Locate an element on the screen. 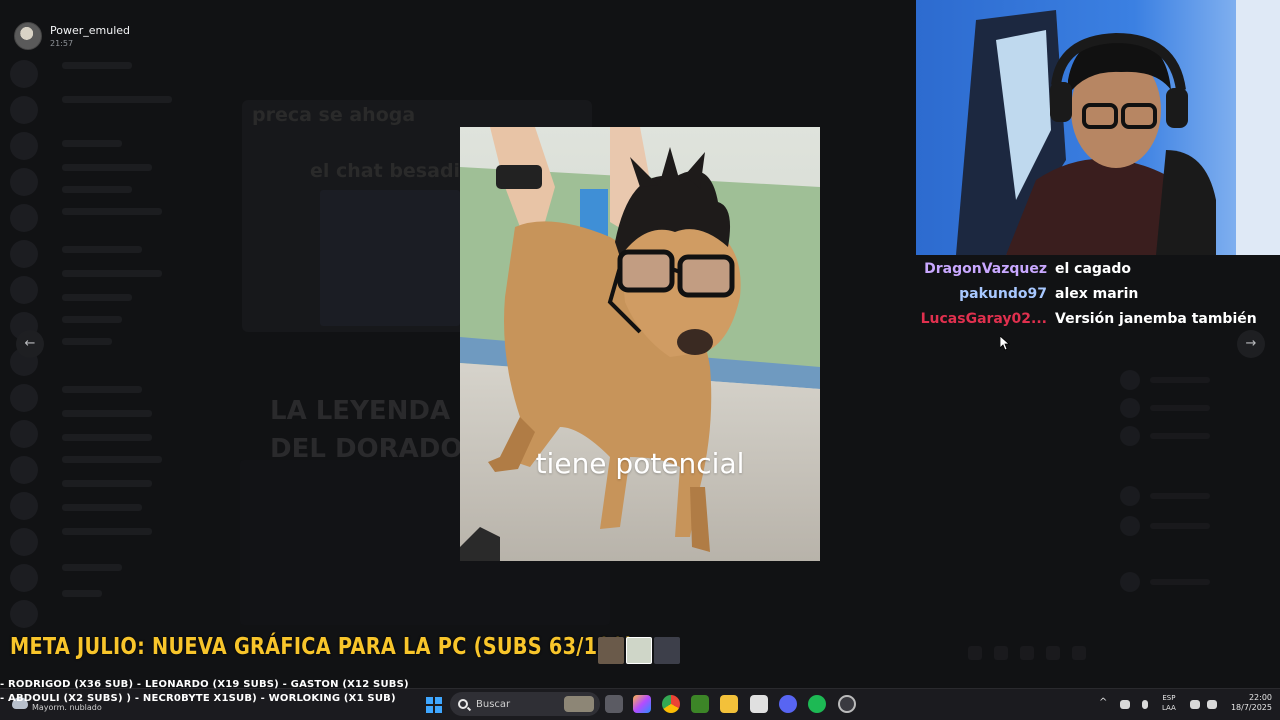 The image size is (1280, 720). search-placeholder: Buscar is located at coordinates (493, 704).